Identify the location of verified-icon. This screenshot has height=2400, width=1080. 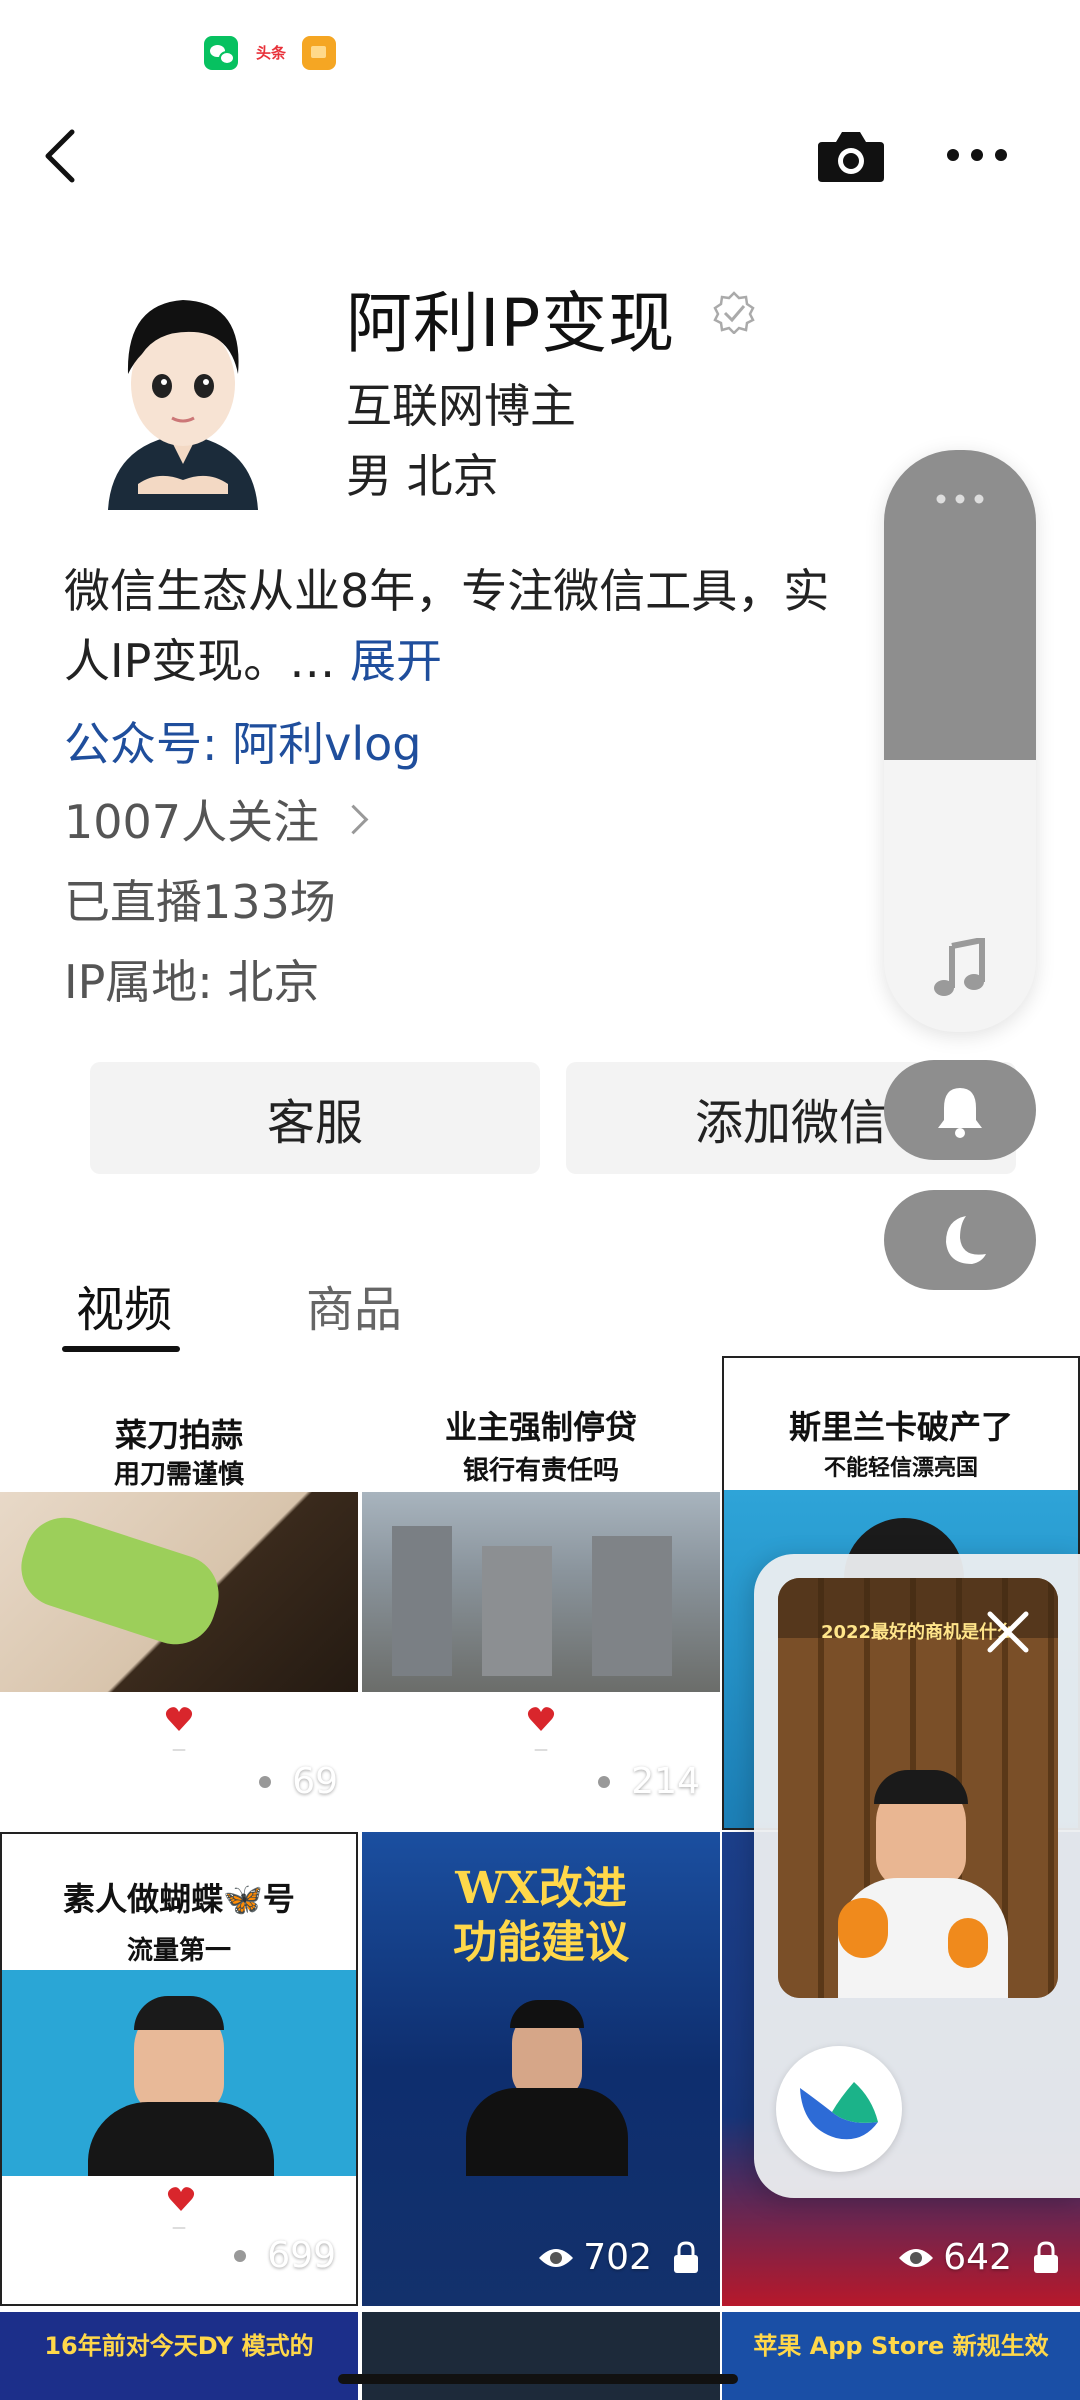
(734, 312).